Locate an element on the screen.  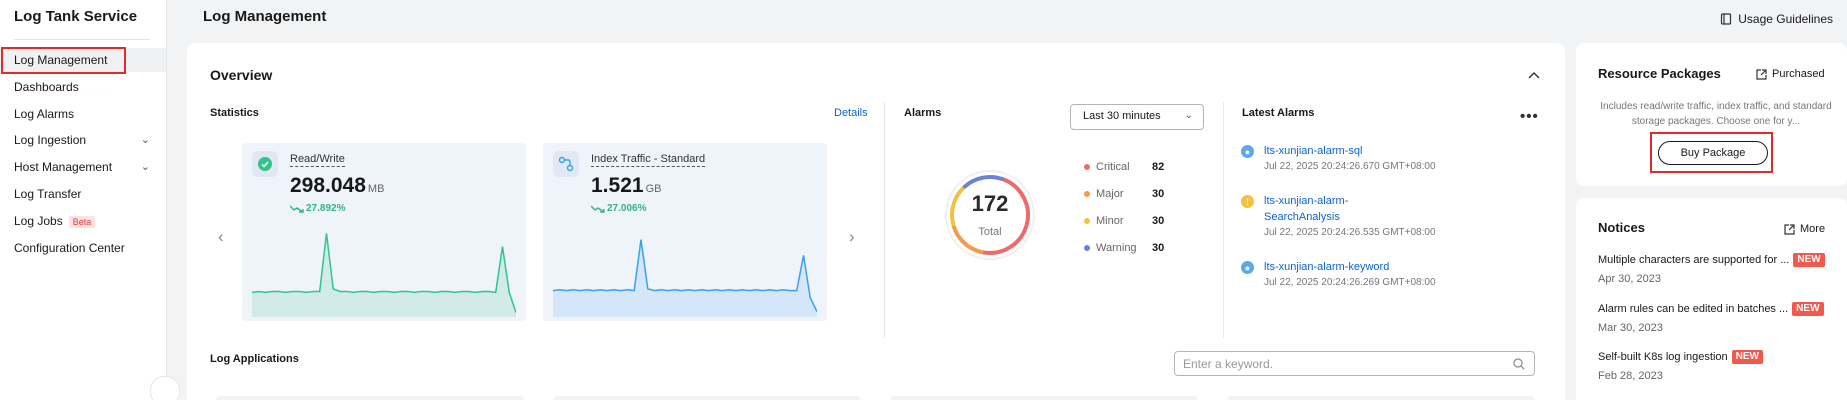
alarm-total-label: Total is located at coordinates (990, 232).